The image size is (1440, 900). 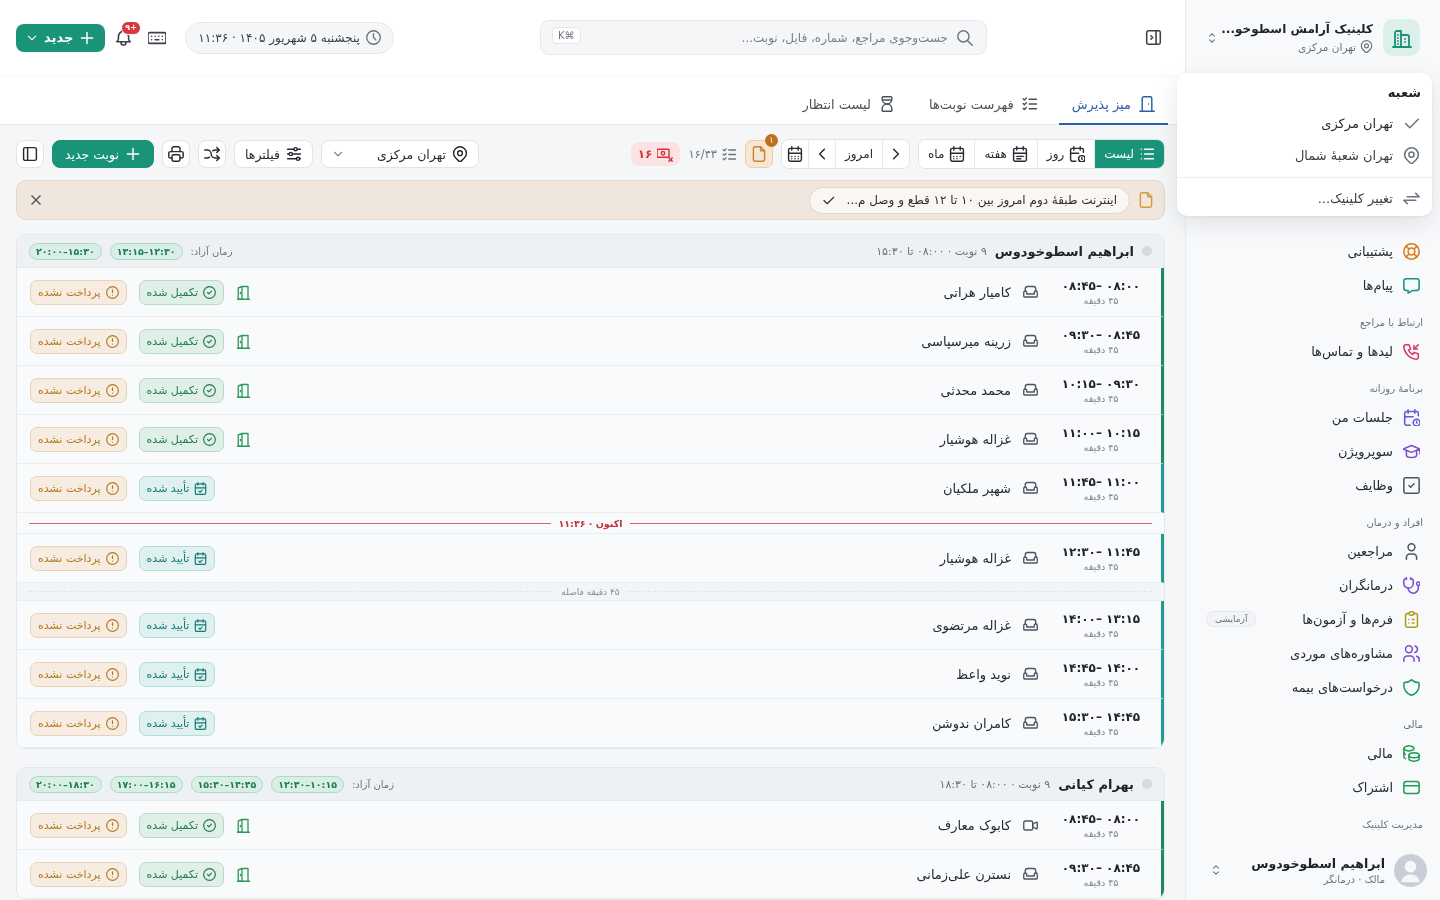 I want to click on tab: لیست انتظار, so click(x=848, y=105).